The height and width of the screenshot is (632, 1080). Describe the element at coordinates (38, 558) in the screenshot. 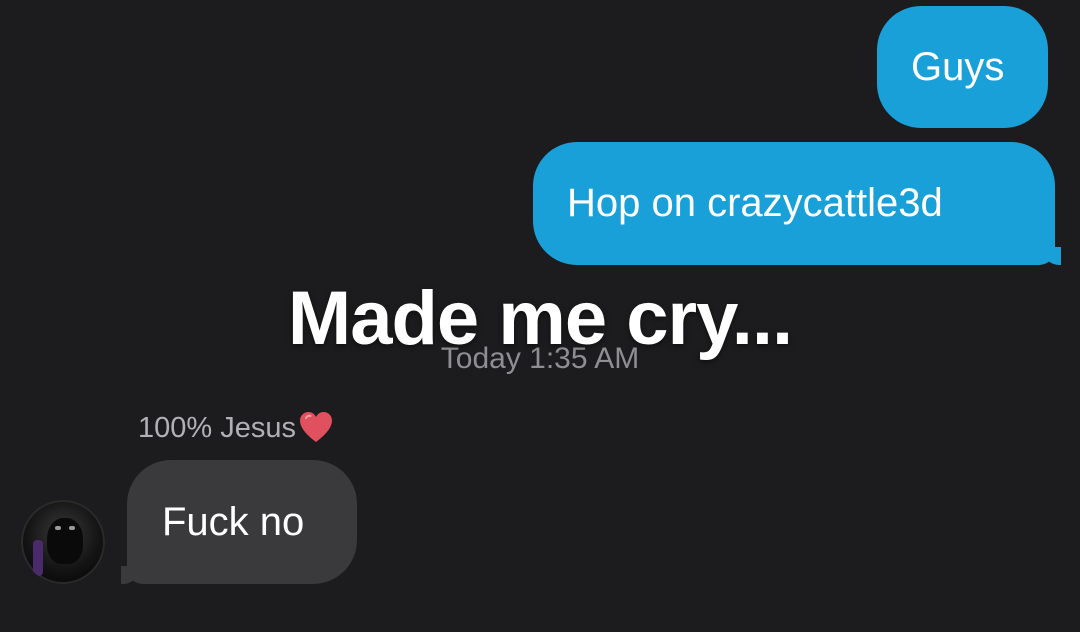

I see `avatar-accent` at that location.